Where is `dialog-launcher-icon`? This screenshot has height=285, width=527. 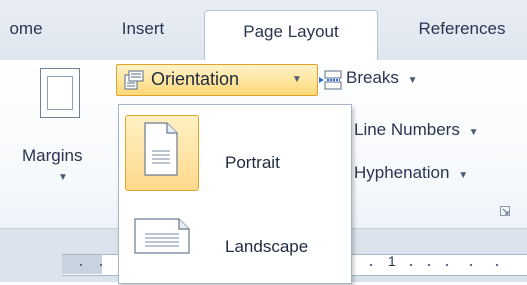
dialog-launcher-icon is located at coordinates (505, 211).